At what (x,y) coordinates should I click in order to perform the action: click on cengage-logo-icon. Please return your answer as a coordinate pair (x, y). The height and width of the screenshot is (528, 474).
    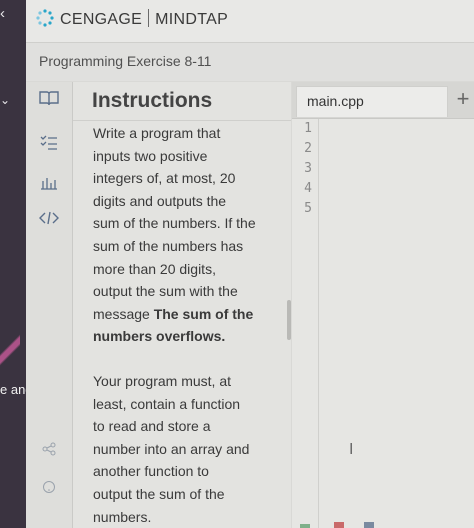
    Looking at the image, I should click on (45, 18).